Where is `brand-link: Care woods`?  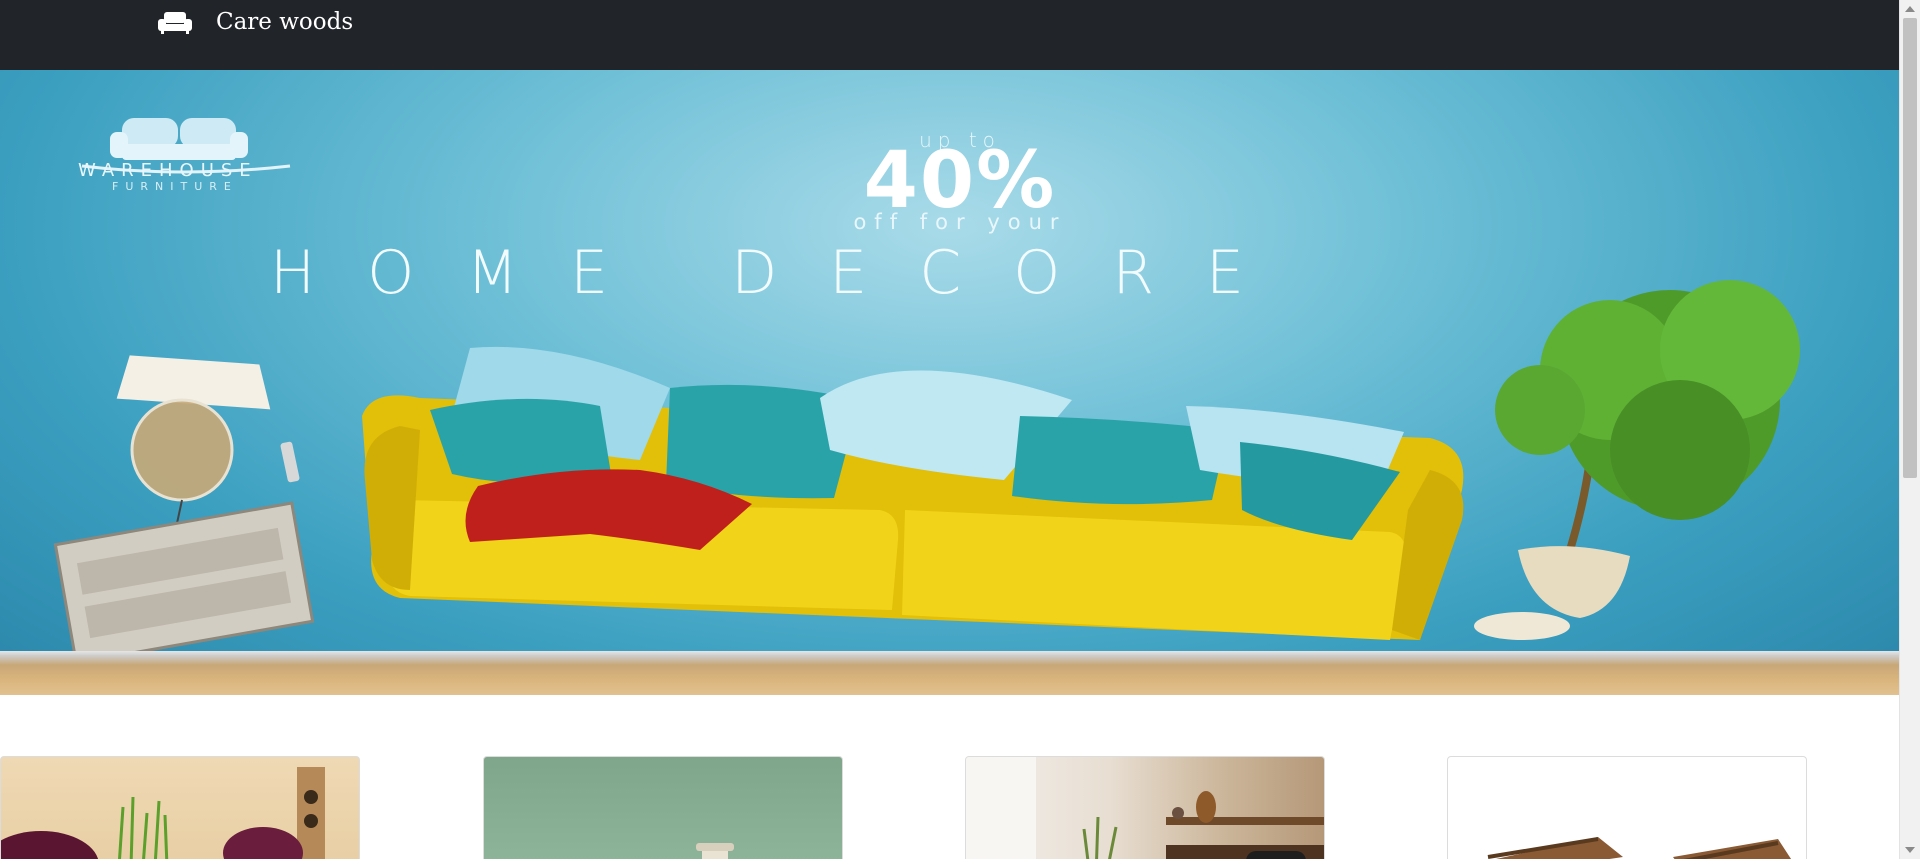
brand-link: Care woods is located at coordinates (255, 22).